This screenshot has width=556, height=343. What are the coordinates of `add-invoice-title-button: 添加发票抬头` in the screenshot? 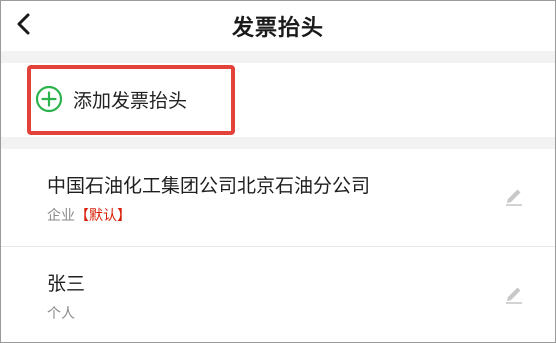 It's located at (111, 99).